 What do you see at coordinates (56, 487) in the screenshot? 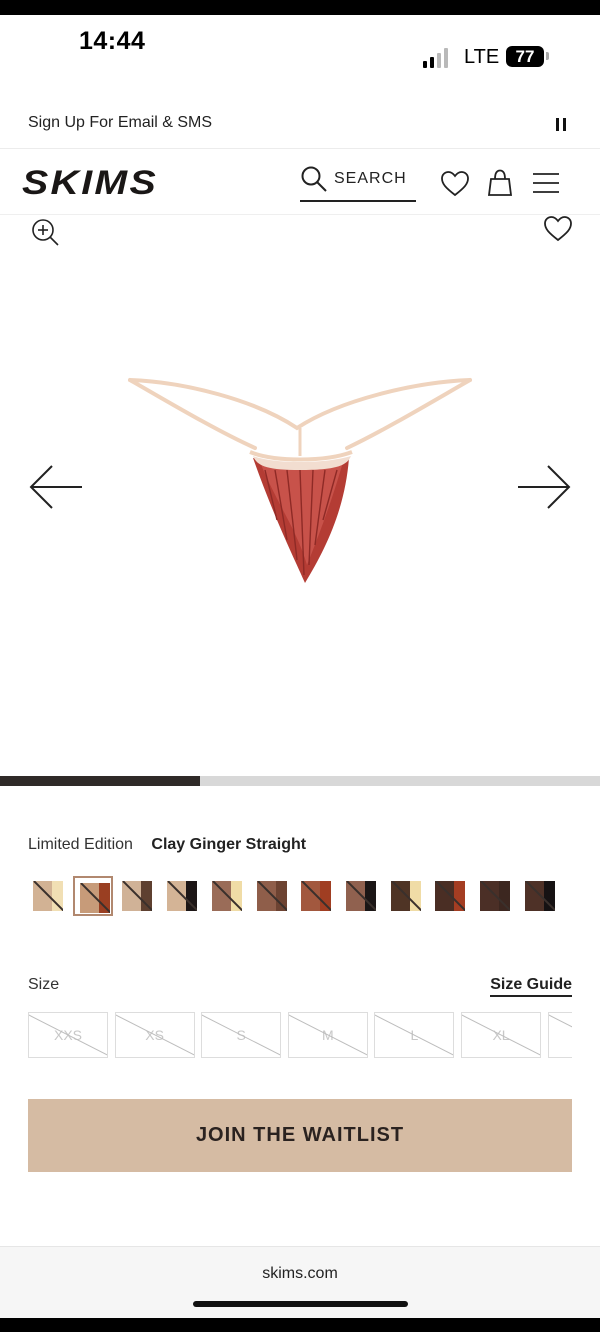
I see `previous-image-arrow-icon` at bounding box center [56, 487].